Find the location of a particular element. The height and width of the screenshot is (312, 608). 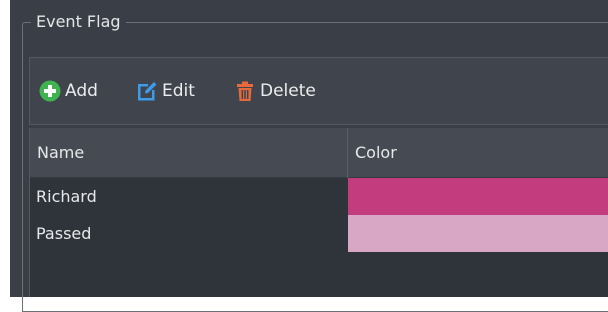

column-header-name: Name is located at coordinates (189, 153).